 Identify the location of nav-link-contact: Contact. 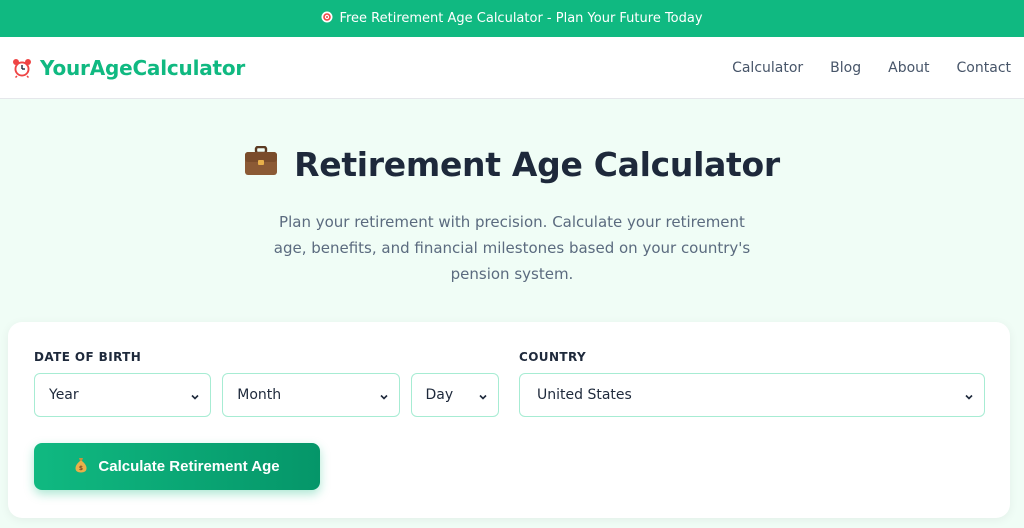
(984, 68).